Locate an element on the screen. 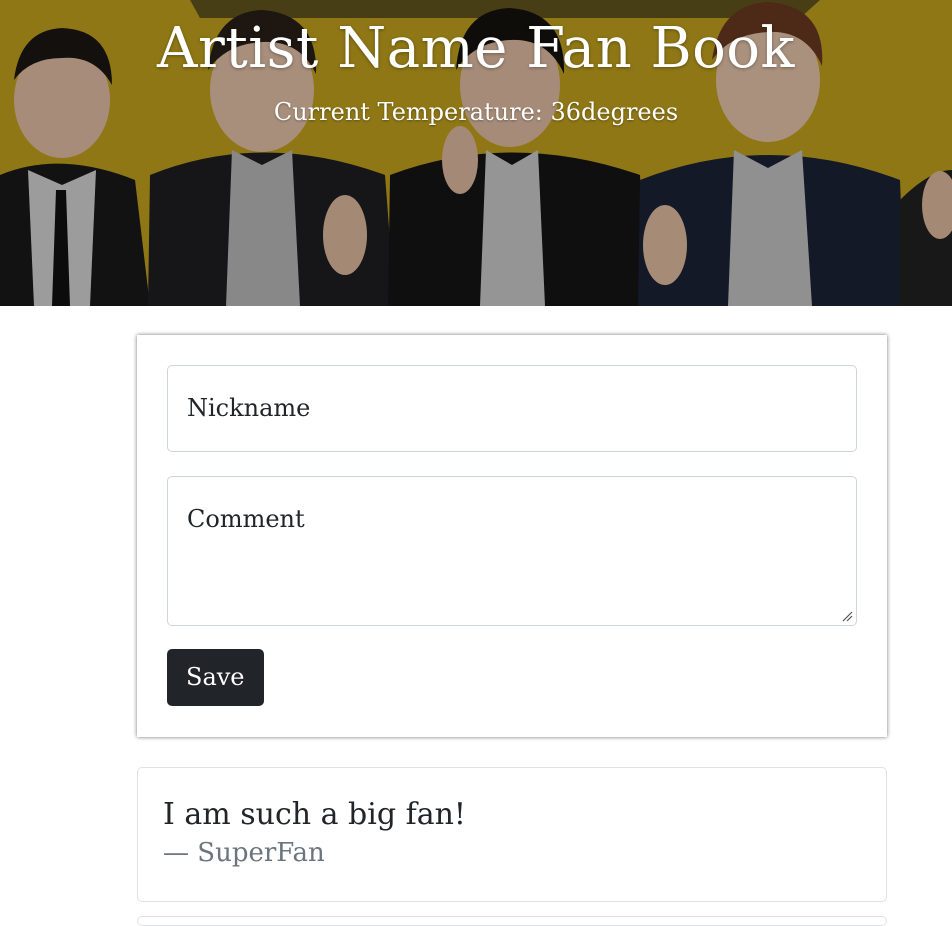 The image size is (952, 926). next-comment-card is located at coordinates (512, 921).